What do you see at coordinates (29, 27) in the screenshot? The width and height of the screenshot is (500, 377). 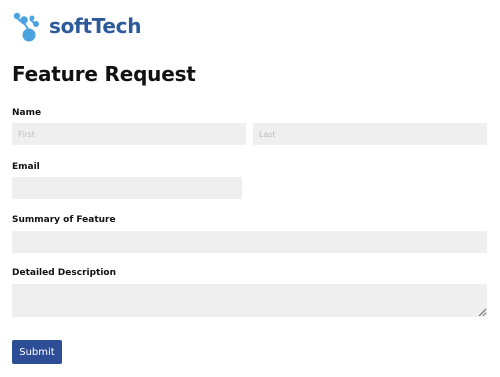 I see `tech-bubbles-logo-icon` at bounding box center [29, 27].